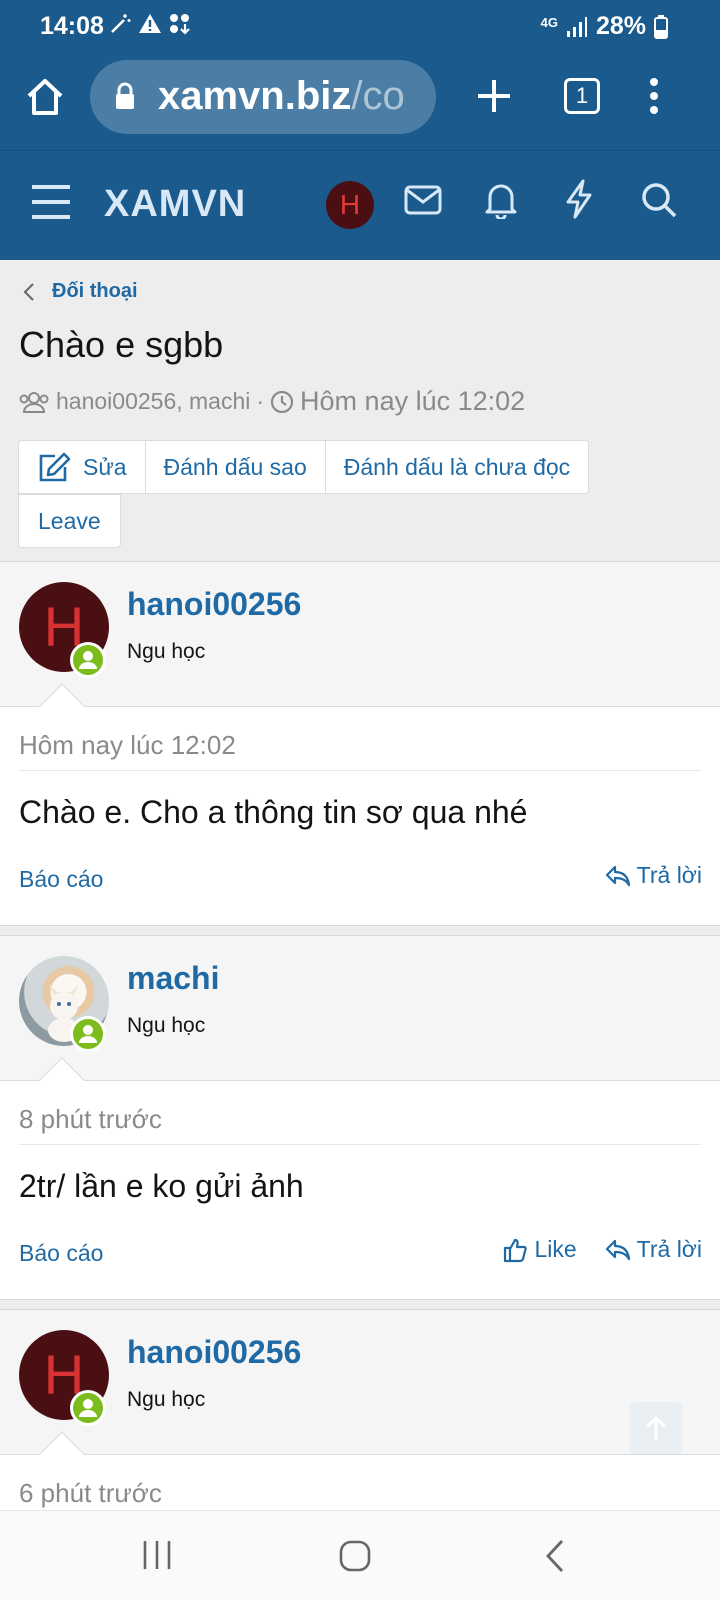 The height and width of the screenshot is (1600, 720). What do you see at coordinates (153, 401) in the screenshot?
I see `participants: hanoi00256, machi` at bounding box center [153, 401].